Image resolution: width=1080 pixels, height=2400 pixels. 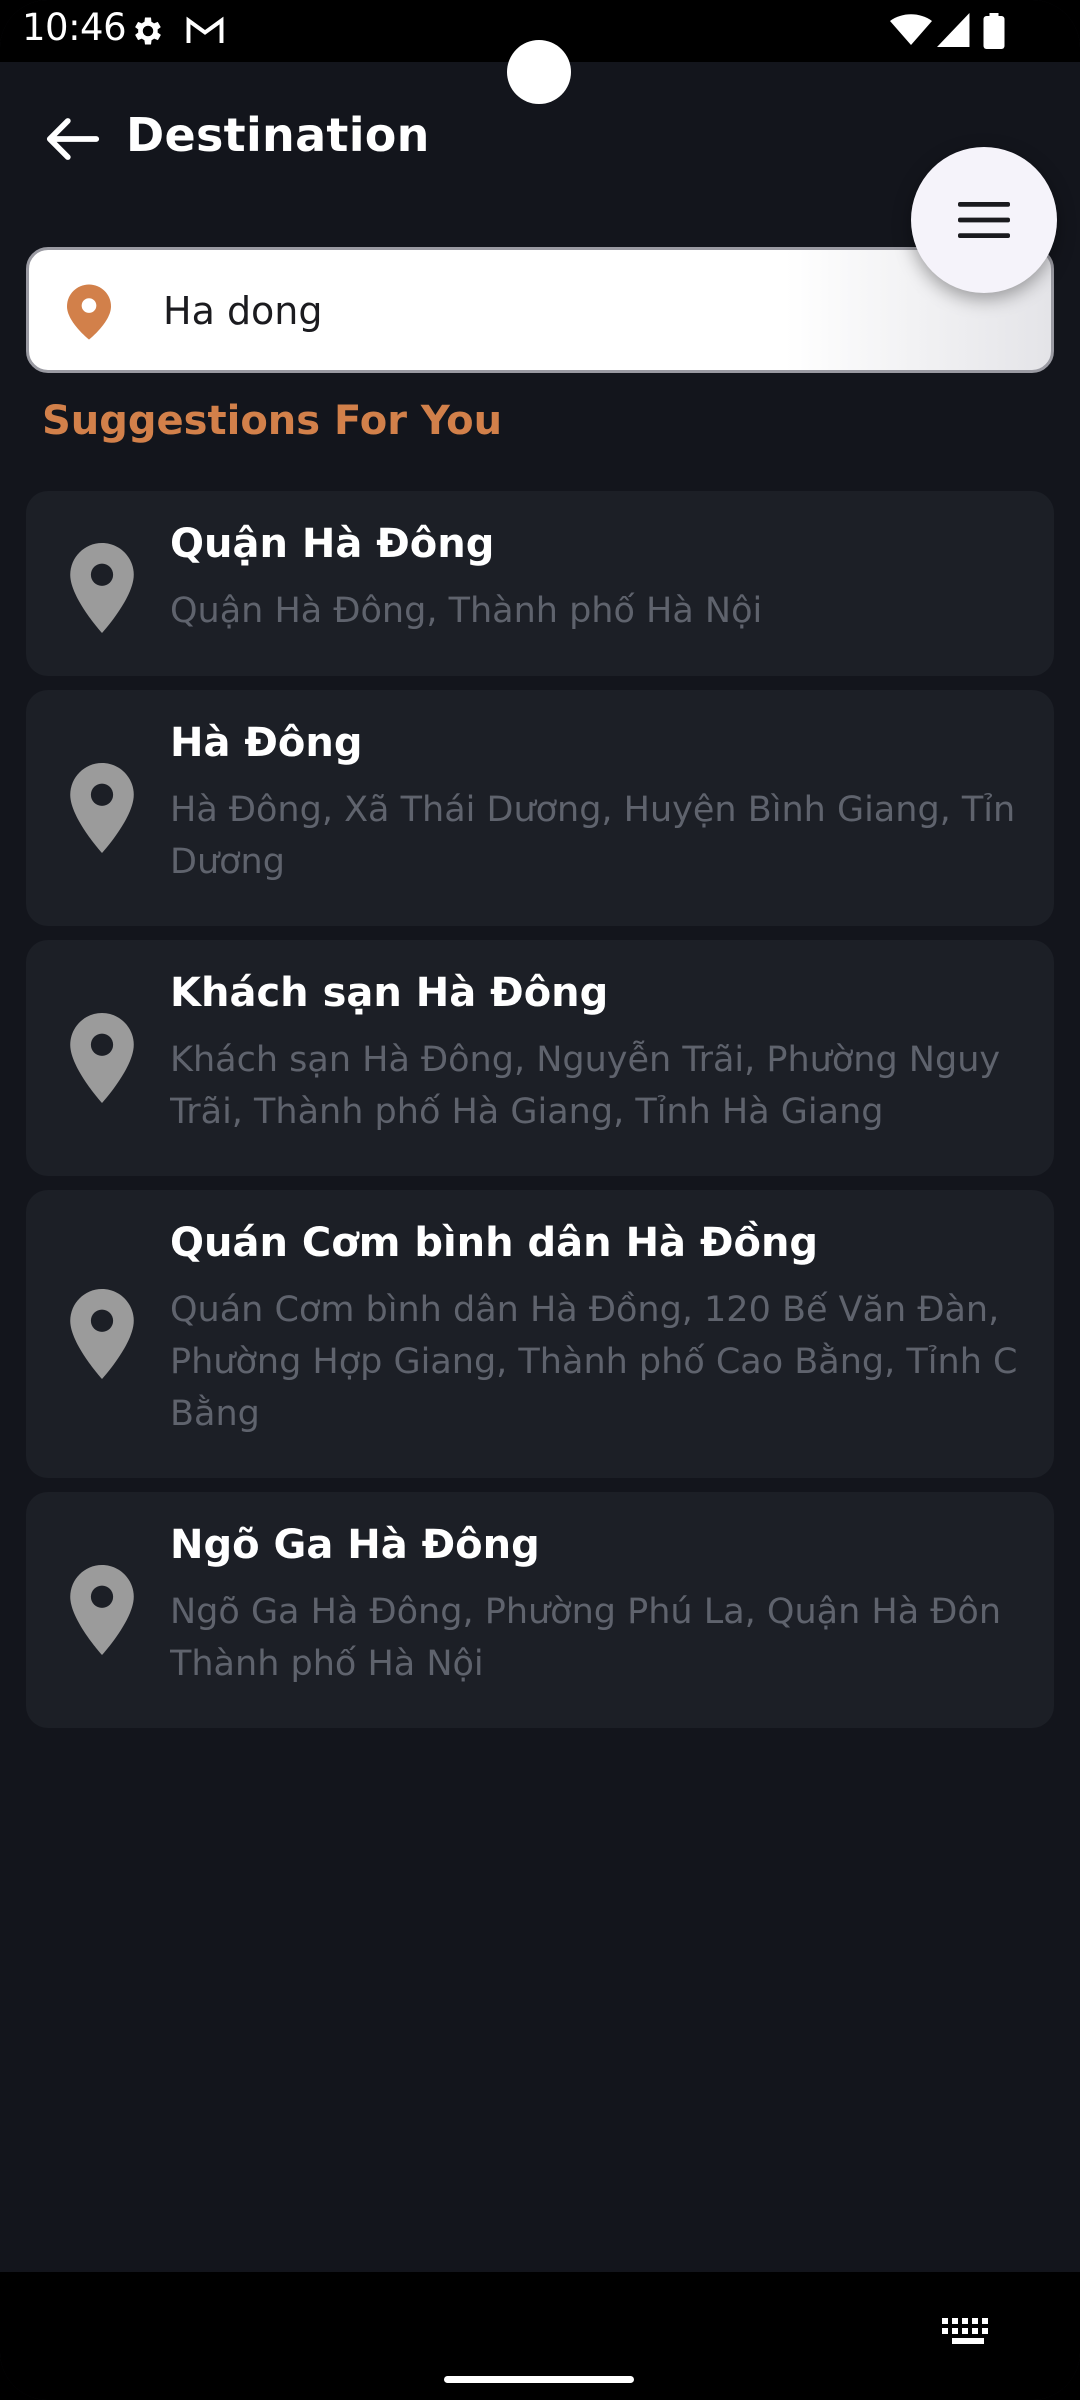 I want to click on hamburger-menu-icon, so click(x=984, y=220).